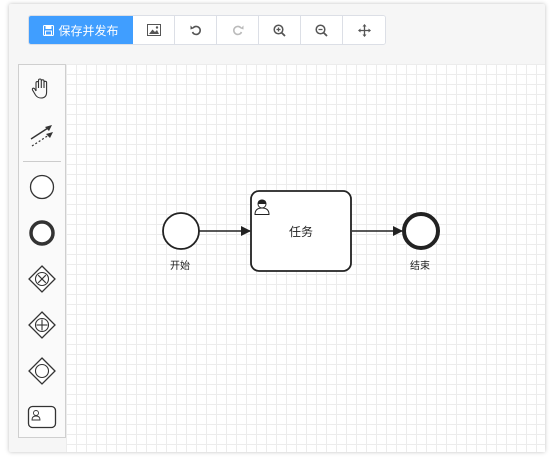 Image resolution: width=554 pixels, height=462 pixels. I want to click on bpmn-diagram, so click(301, 231).